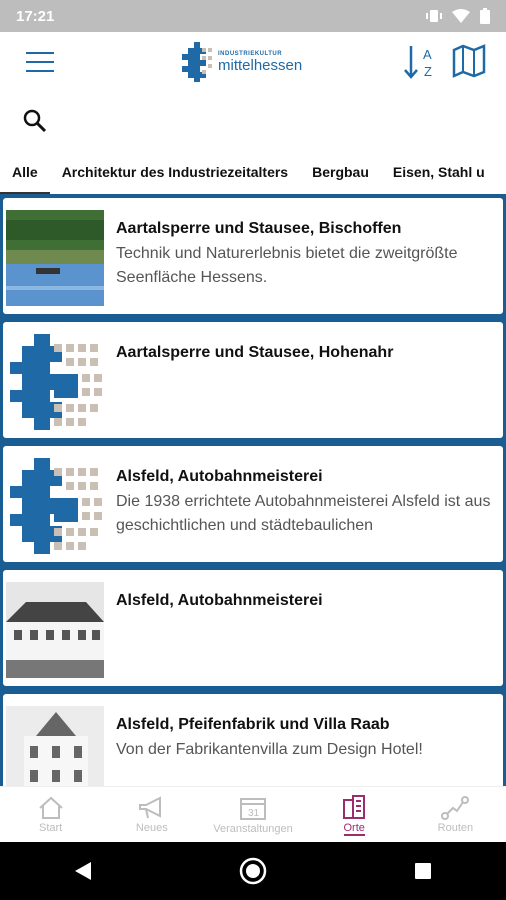 The image size is (506, 900). I want to click on nav-neues: Neues, so click(151, 814).